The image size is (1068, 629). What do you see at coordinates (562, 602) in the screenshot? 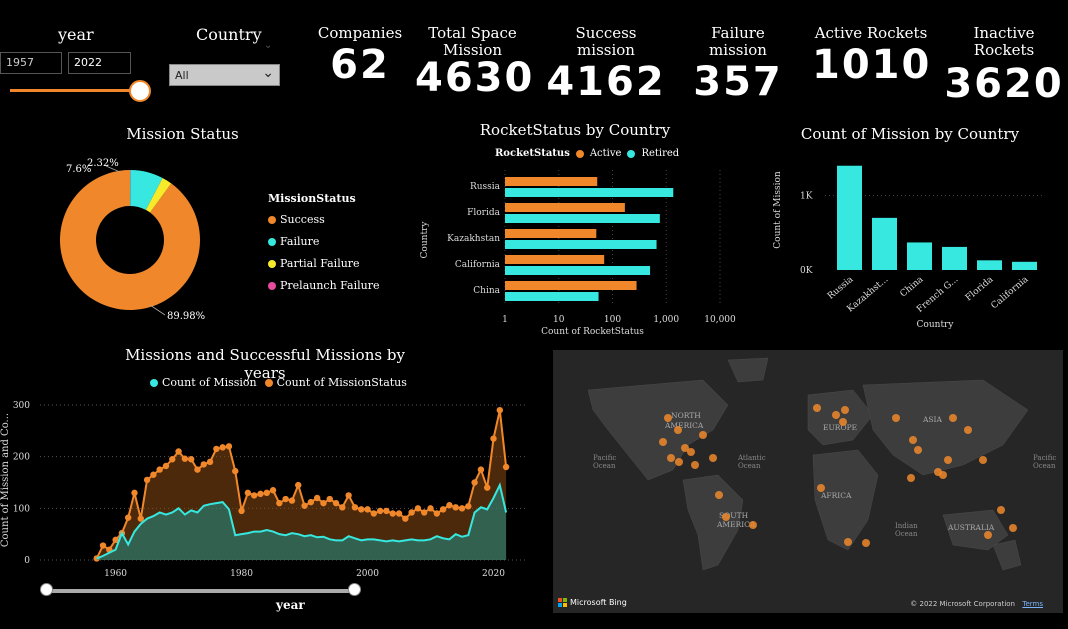
I see `windows-logo-icon` at bounding box center [562, 602].